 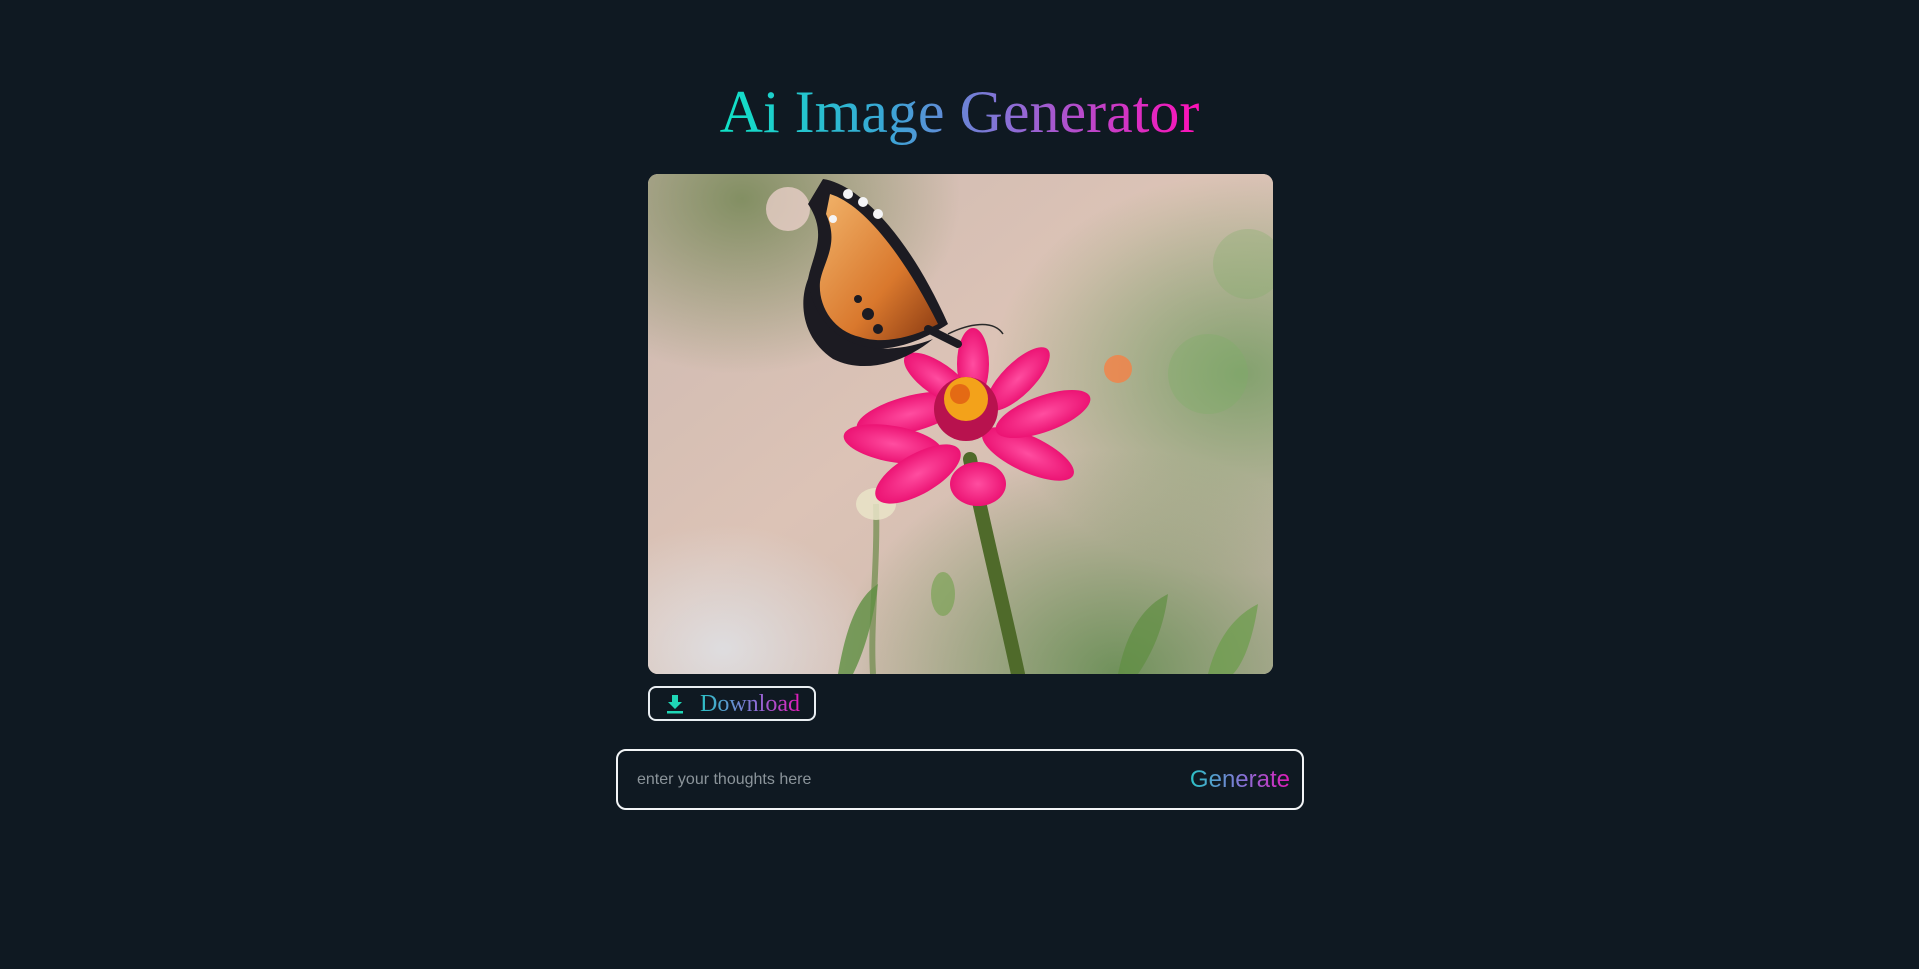 I want to click on prompt-bar: Generate, so click(x=960, y=779).